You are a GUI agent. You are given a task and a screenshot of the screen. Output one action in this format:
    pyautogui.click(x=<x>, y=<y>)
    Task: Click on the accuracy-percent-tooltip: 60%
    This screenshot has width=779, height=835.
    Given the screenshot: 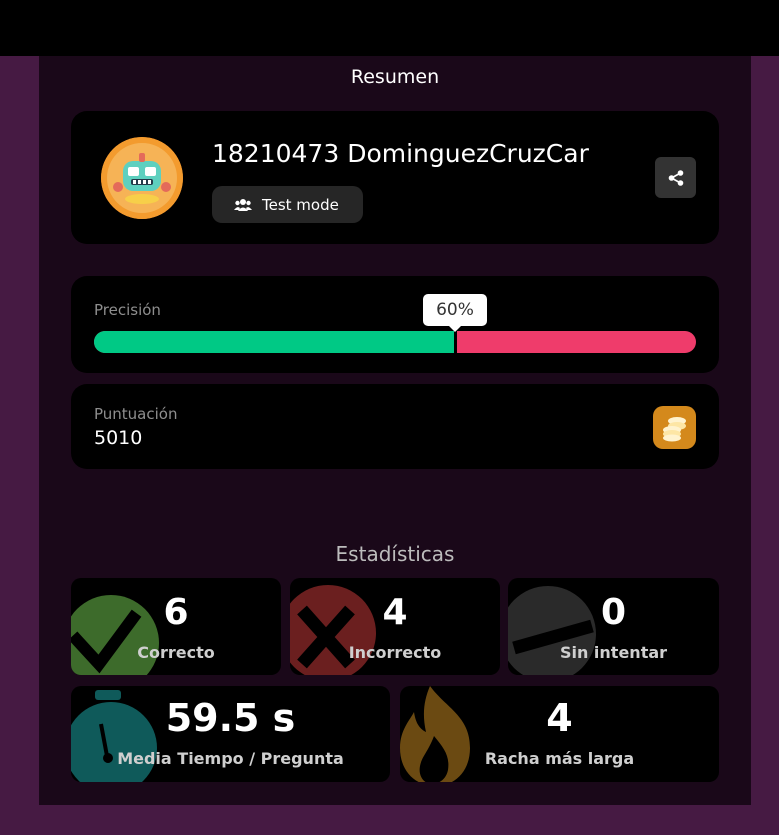 What is the action you would take?
    pyautogui.click(x=455, y=313)
    